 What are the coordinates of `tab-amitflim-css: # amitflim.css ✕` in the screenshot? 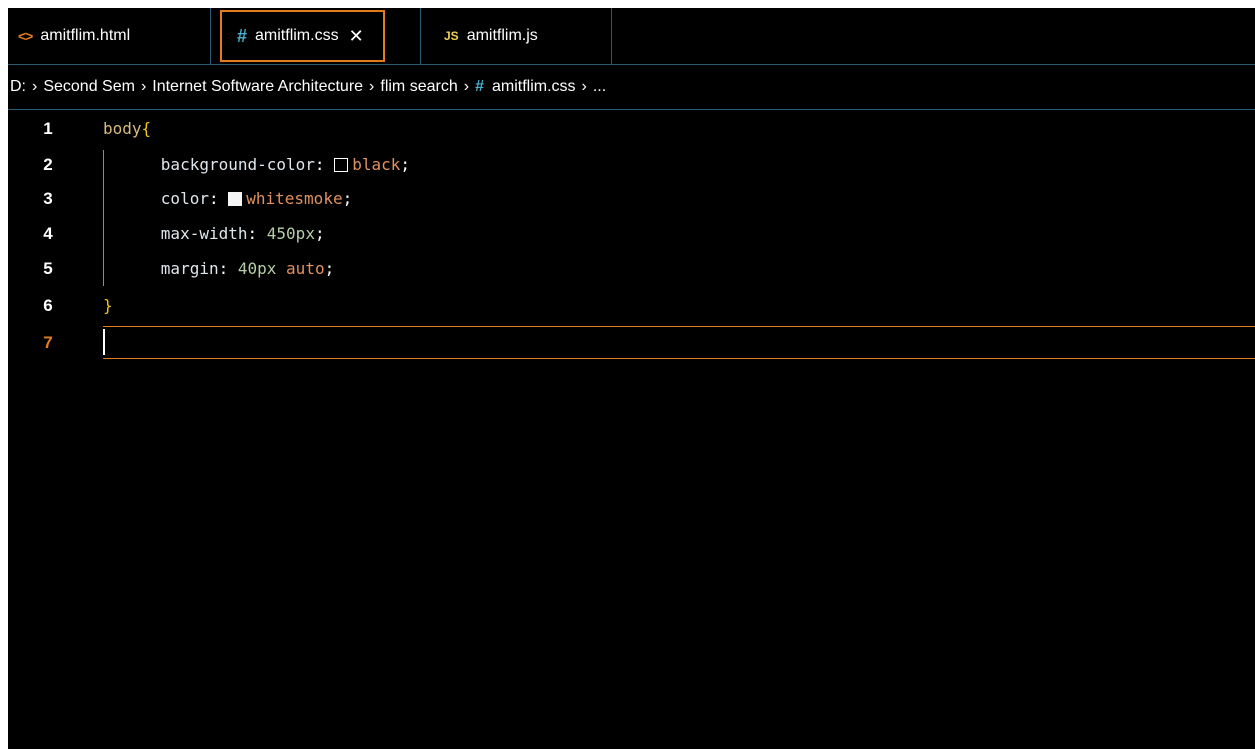 It's located at (302, 36).